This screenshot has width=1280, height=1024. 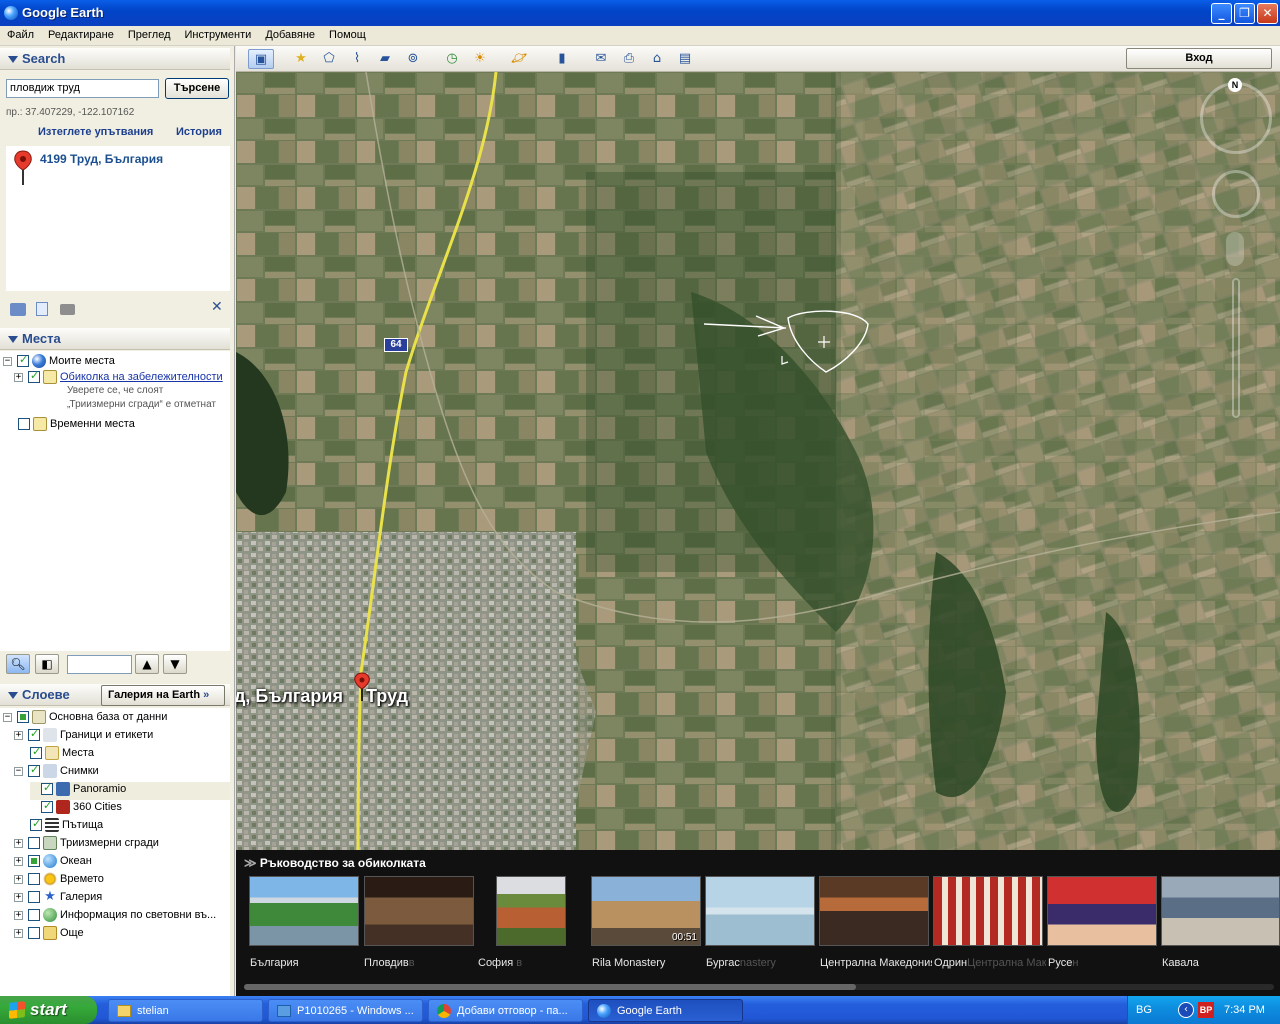 I want to click on menu-edit: Редактиране, so click(x=81, y=35).